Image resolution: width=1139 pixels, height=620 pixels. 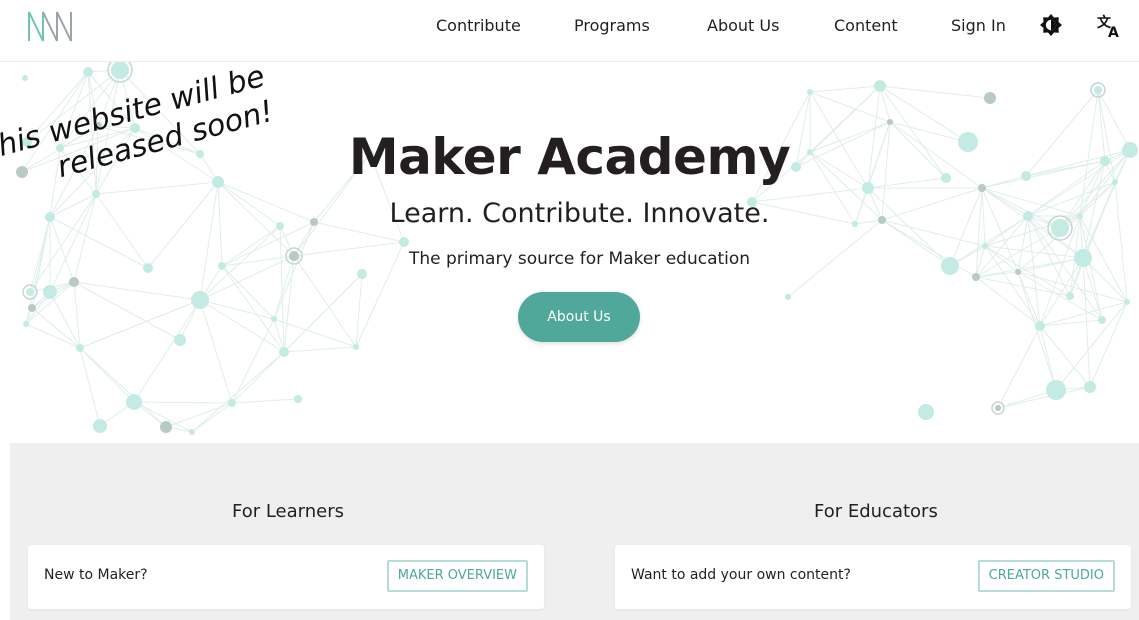 I want to click on for-educators-title: For Educators, so click(x=876, y=511).